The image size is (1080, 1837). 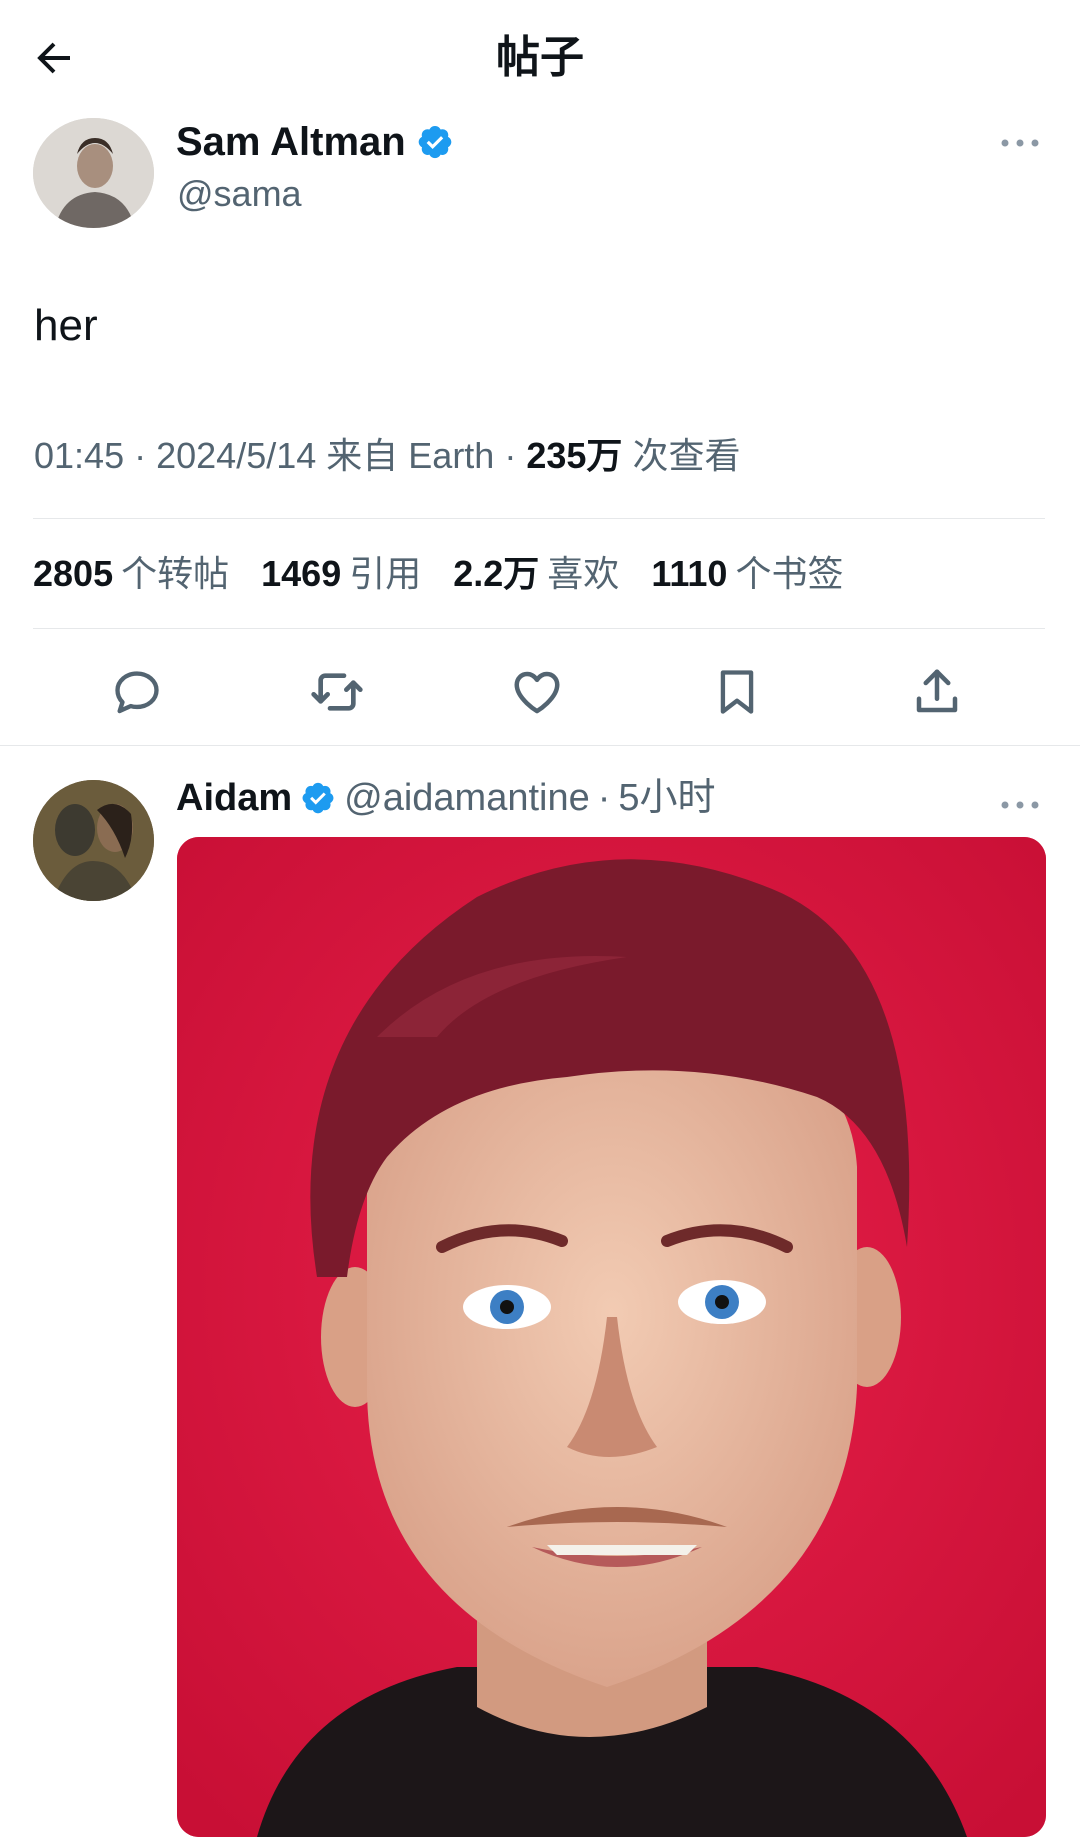 What do you see at coordinates (449, 574) in the screenshot?
I see `engagement-stats: 2805 个转帖 1469 引用 2.2万 喜欢 1110 个书签` at bounding box center [449, 574].